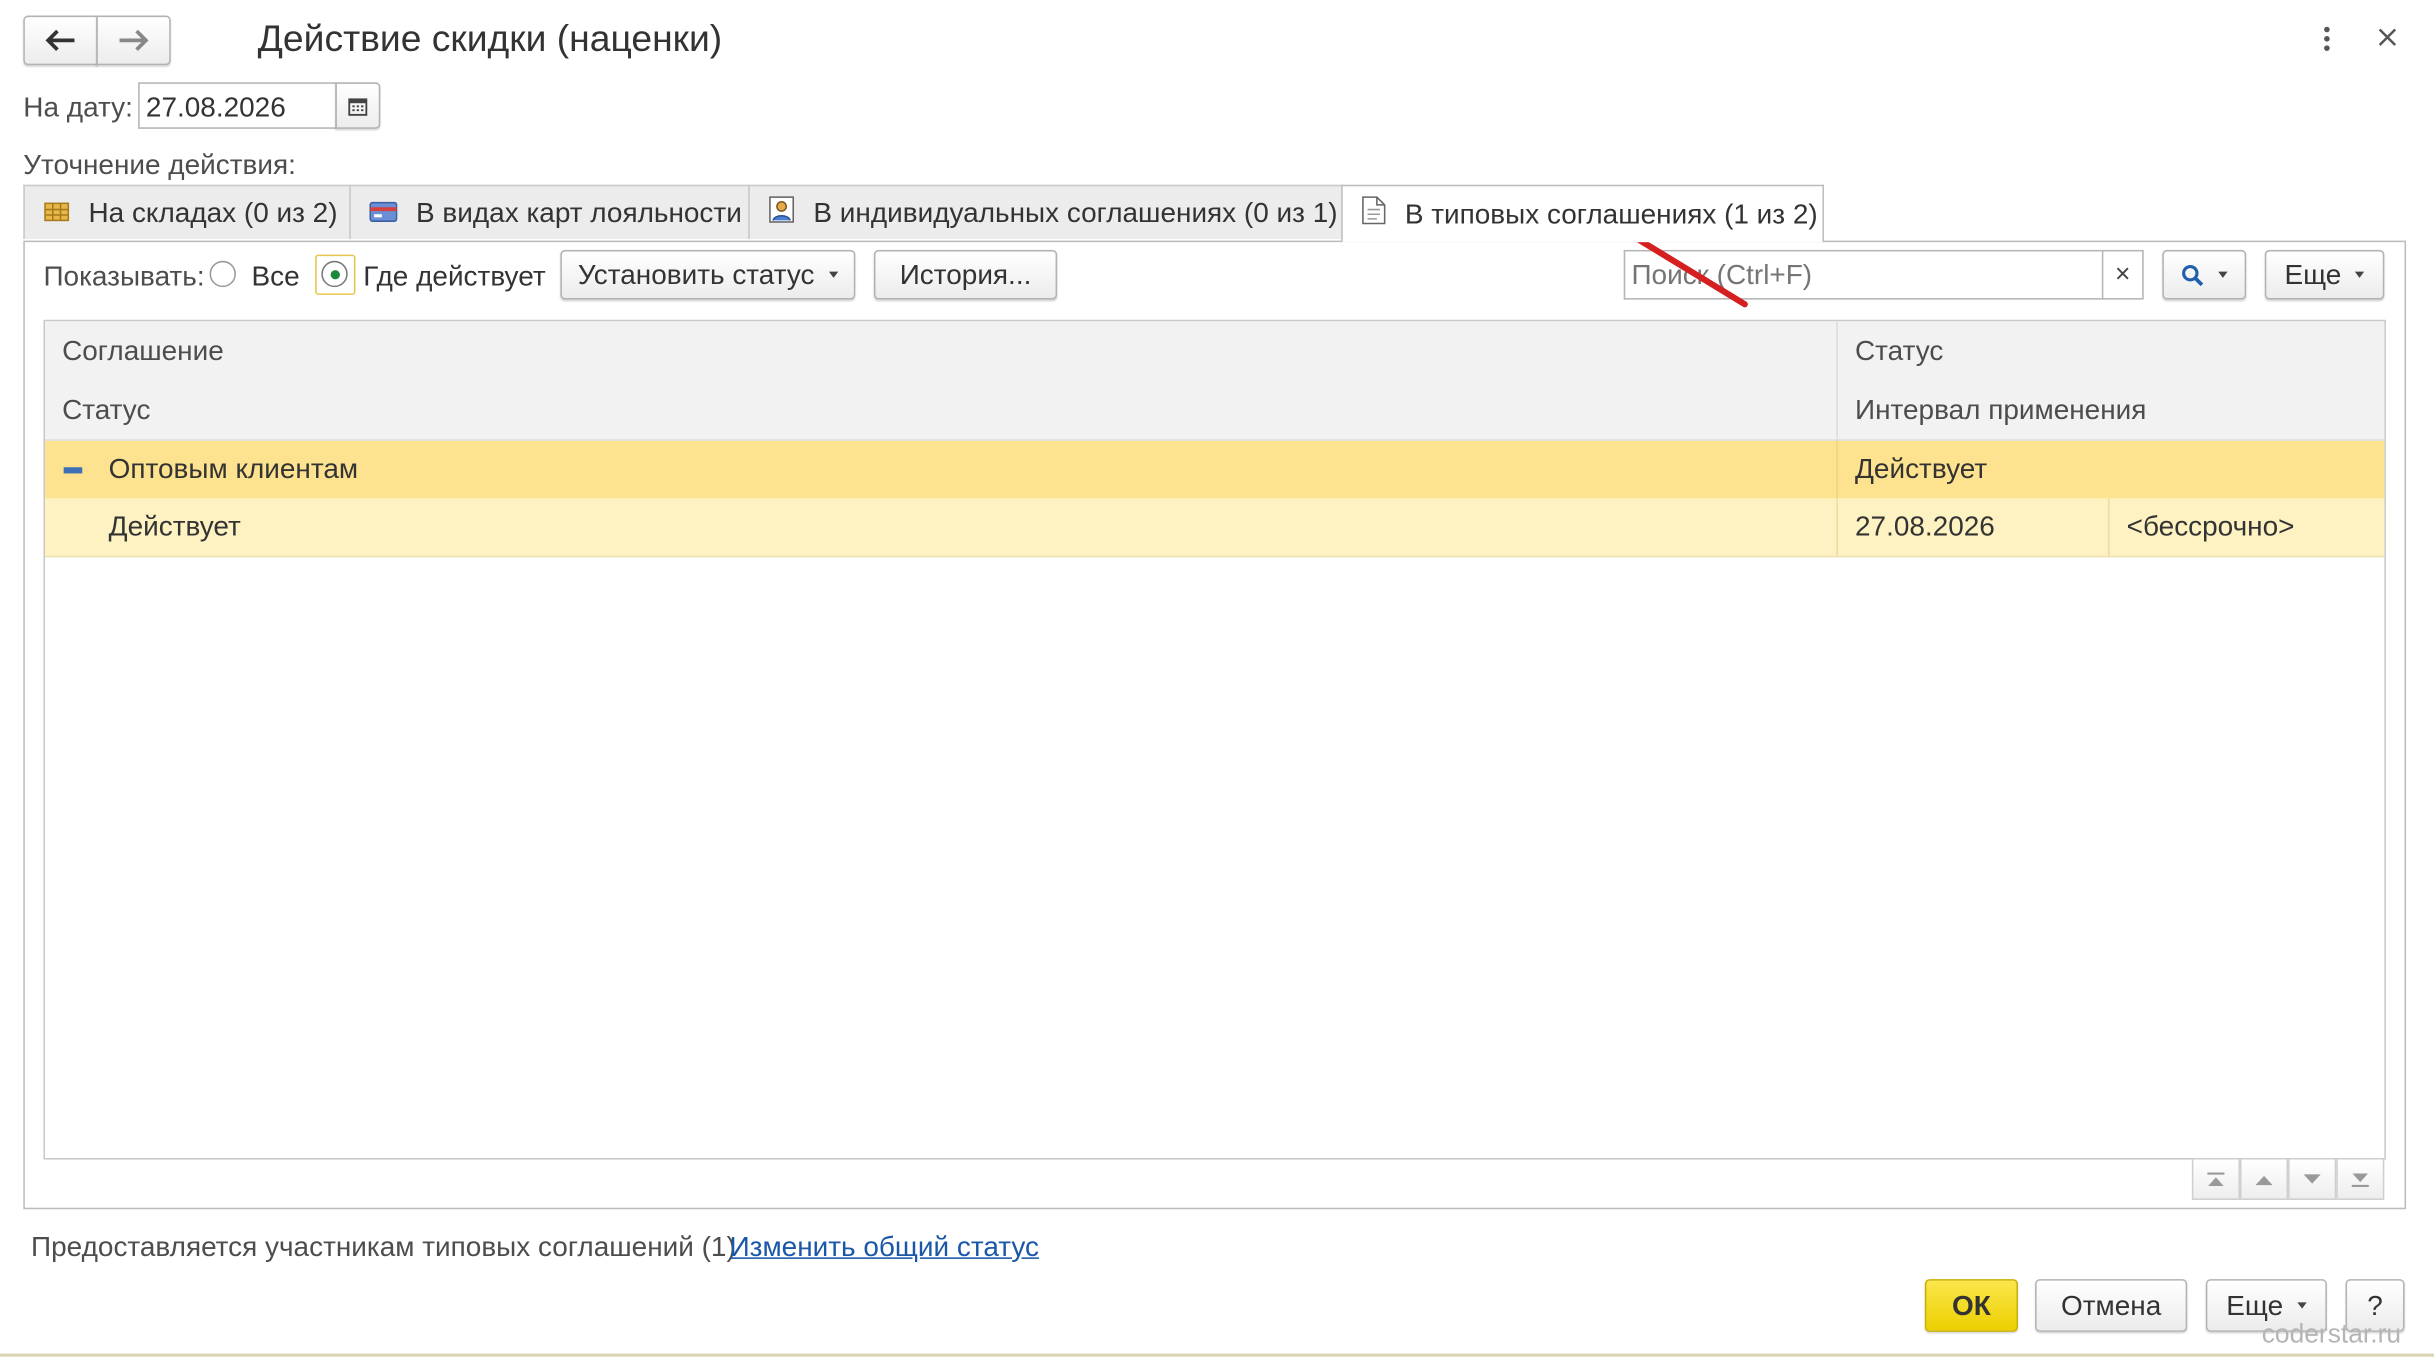 This screenshot has width=2434, height=1359. What do you see at coordinates (1373, 214) in the screenshot?
I see `document-icon` at bounding box center [1373, 214].